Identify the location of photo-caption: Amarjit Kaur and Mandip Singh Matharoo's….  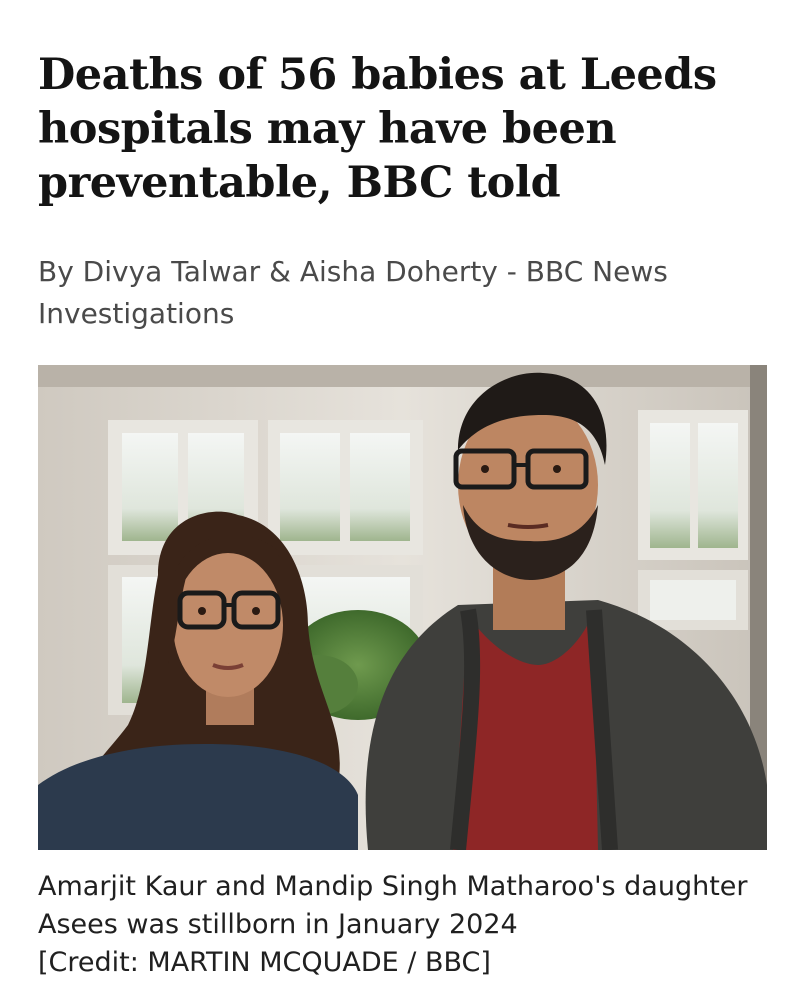
(408, 925).